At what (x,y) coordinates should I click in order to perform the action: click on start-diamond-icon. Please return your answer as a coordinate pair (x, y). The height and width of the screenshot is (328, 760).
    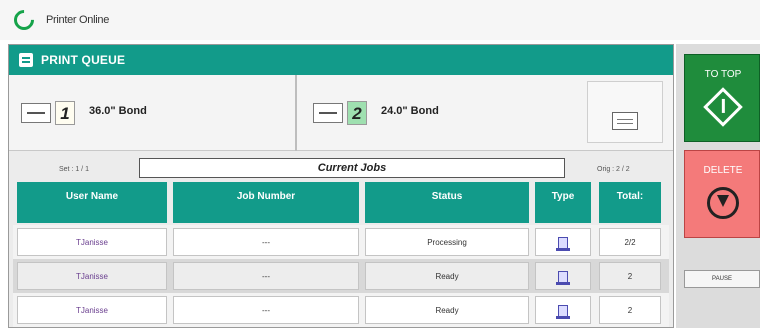
    Looking at the image, I should click on (723, 107).